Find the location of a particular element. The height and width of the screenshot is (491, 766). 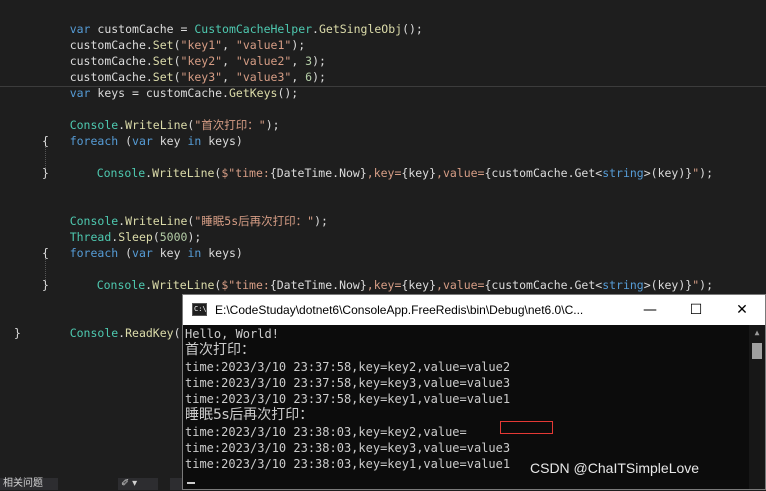

method-token: GetSingleObj is located at coordinates (360, 29).